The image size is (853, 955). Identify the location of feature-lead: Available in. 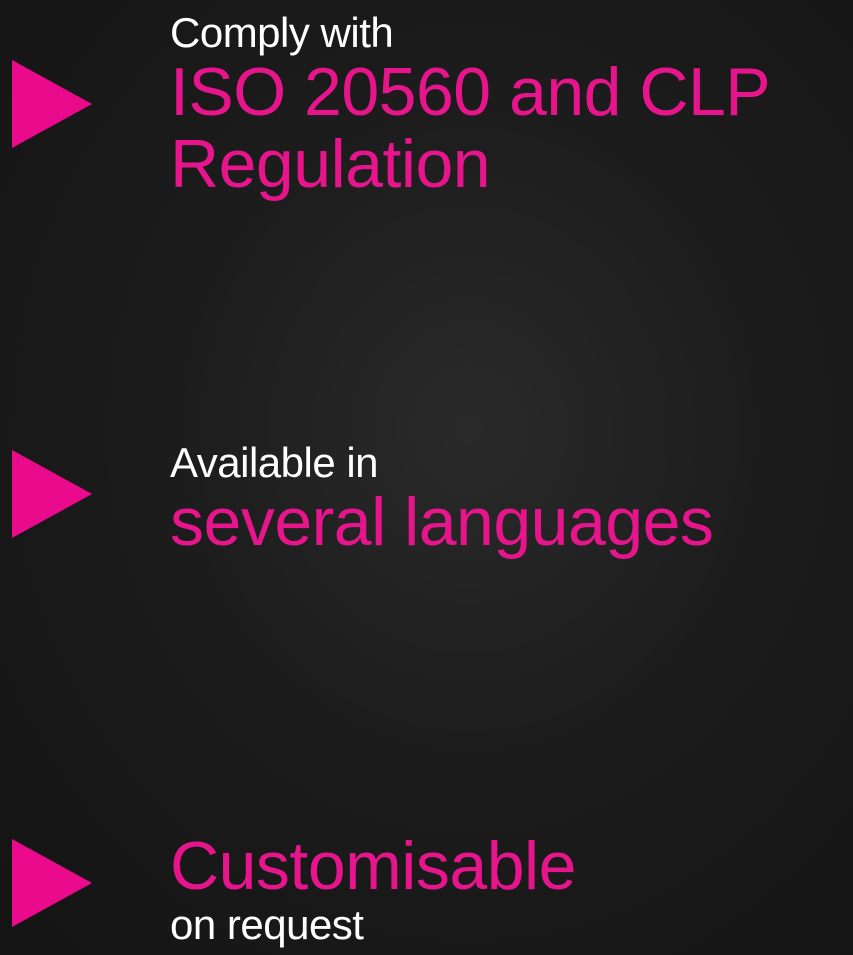
(274, 462).